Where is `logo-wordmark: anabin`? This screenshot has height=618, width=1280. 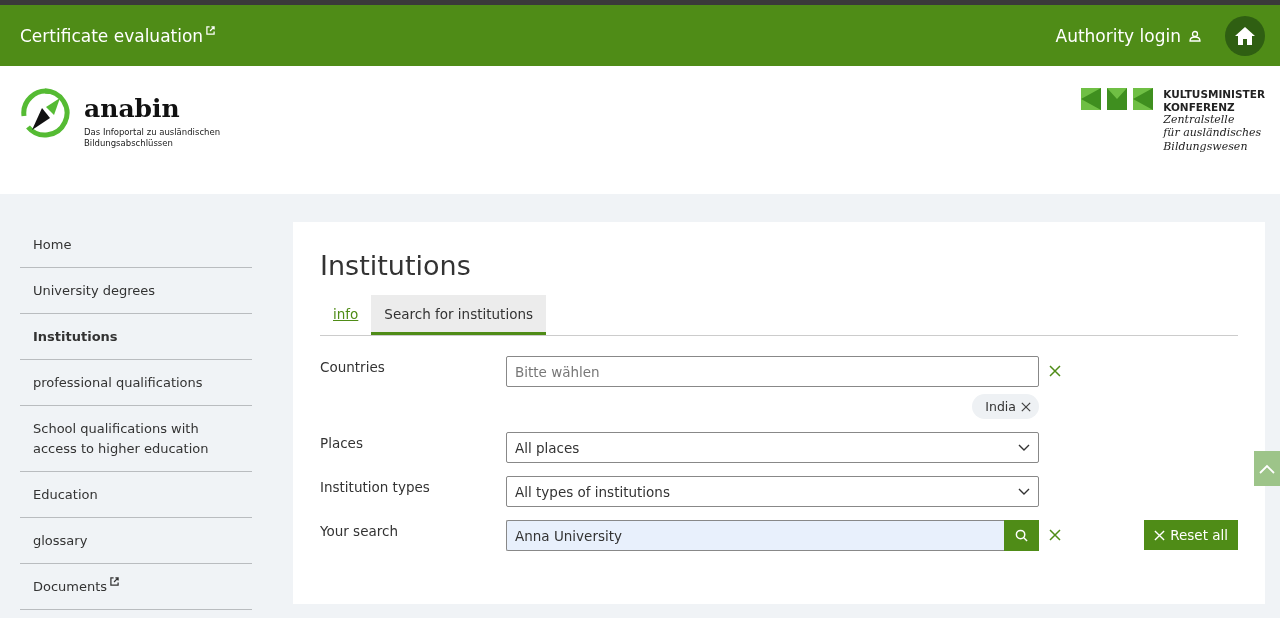
logo-wordmark: anabin is located at coordinates (132, 108).